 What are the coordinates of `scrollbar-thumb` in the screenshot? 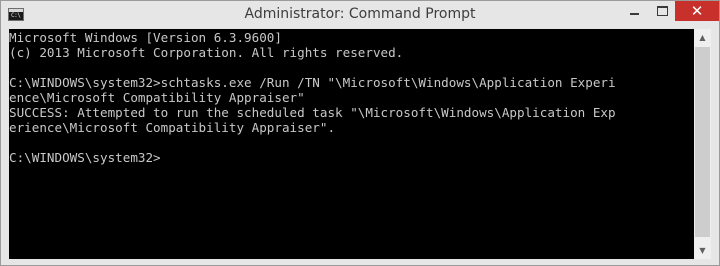 It's located at (702, 142).